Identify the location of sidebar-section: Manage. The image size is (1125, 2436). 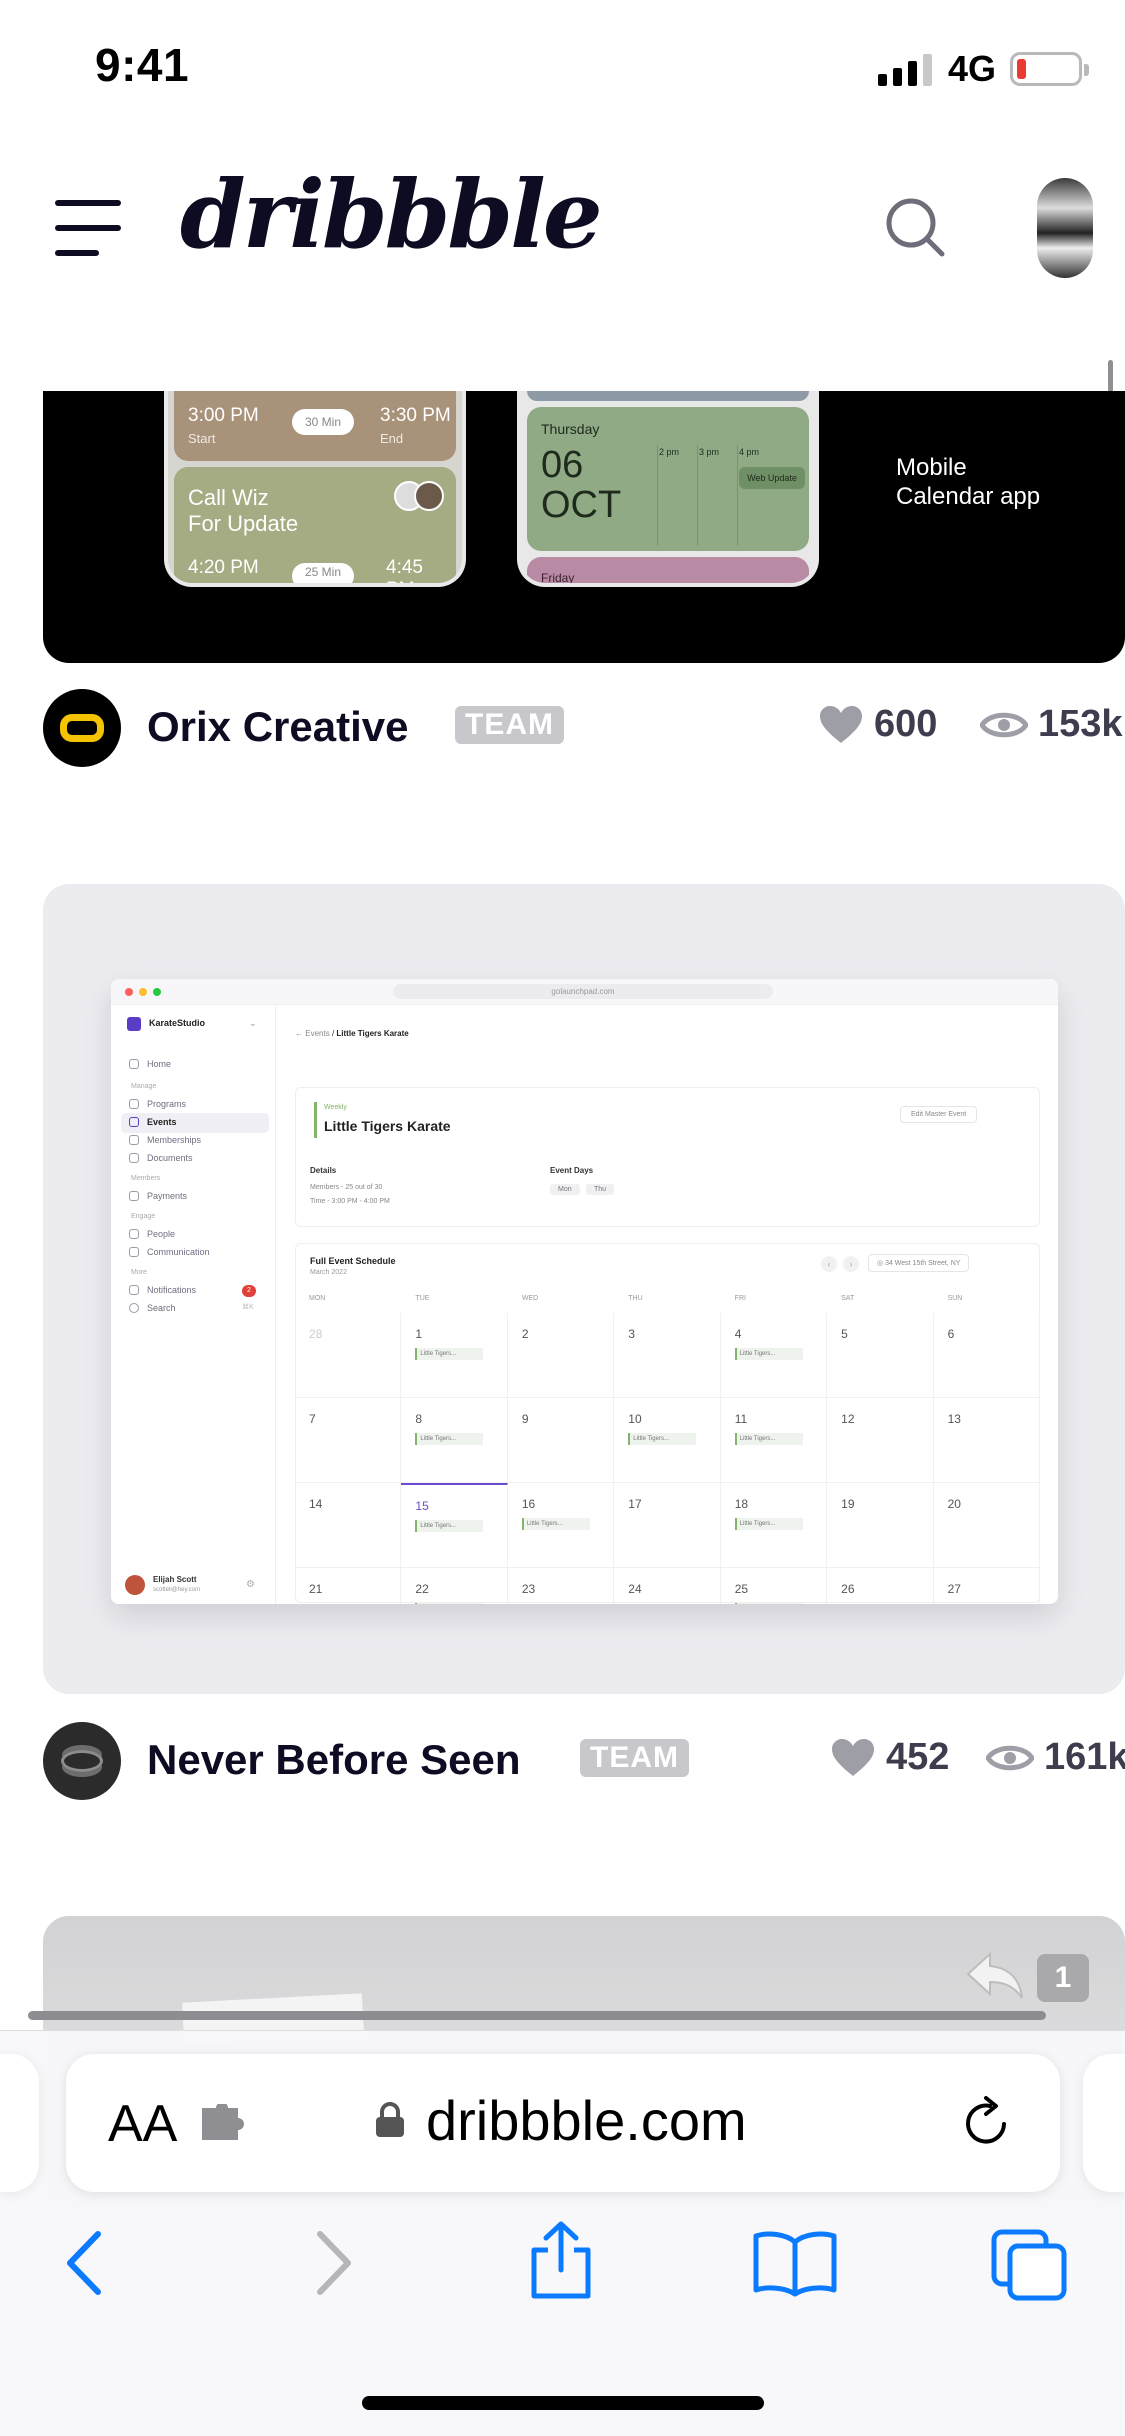
(144, 1086).